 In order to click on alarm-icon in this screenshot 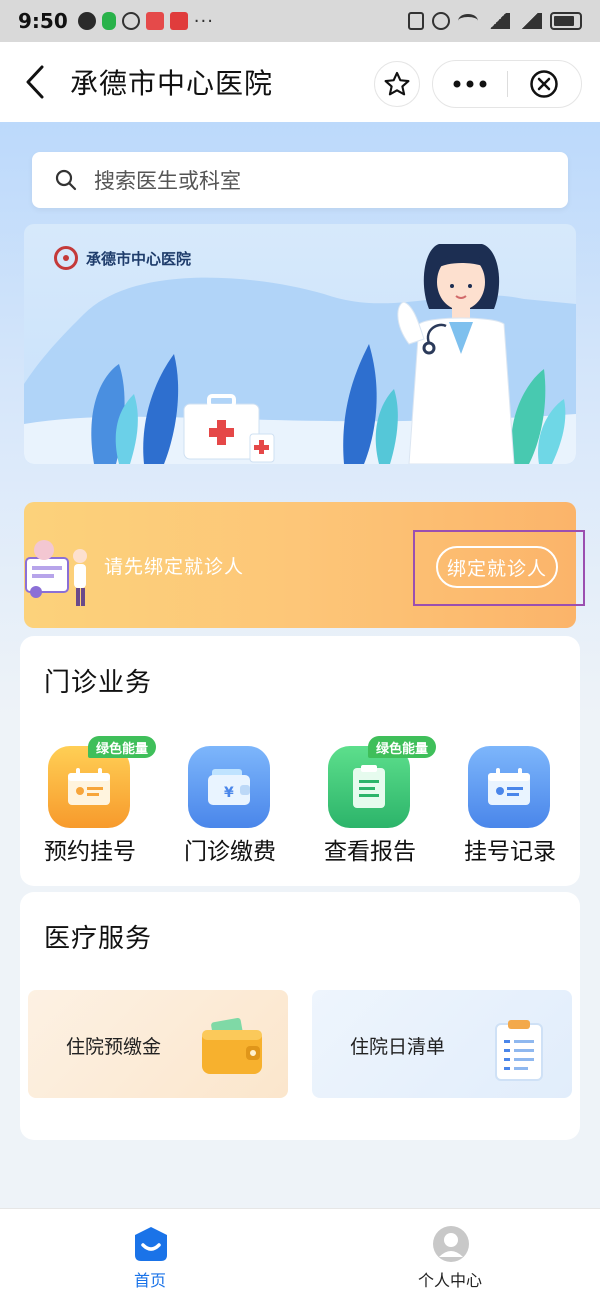, I will do `click(441, 21)`.